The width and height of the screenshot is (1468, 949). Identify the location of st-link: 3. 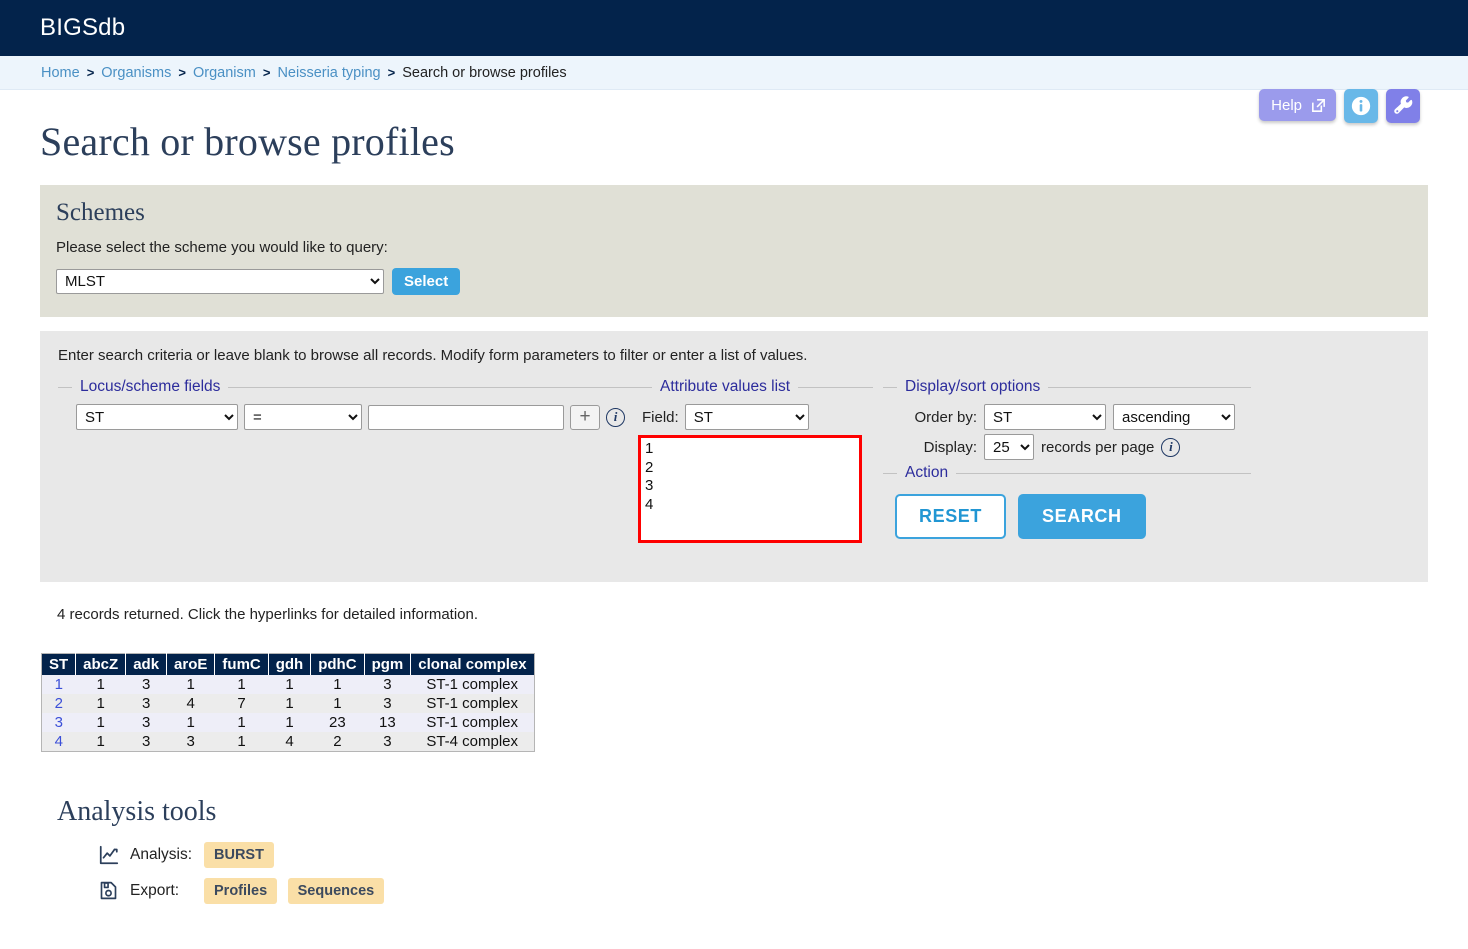
(59, 722).